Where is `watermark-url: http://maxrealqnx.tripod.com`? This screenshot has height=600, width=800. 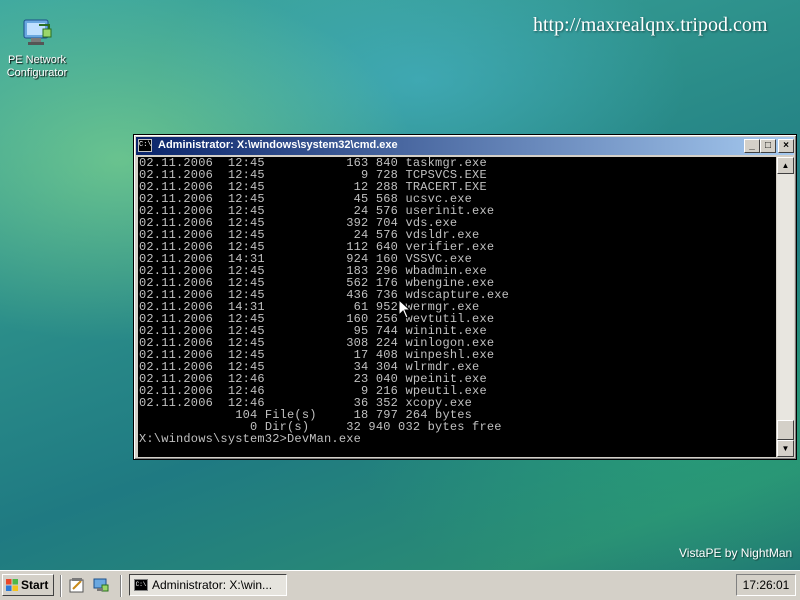
watermark-url: http://maxrealqnx.tripod.com is located at coordinates (650, 25).